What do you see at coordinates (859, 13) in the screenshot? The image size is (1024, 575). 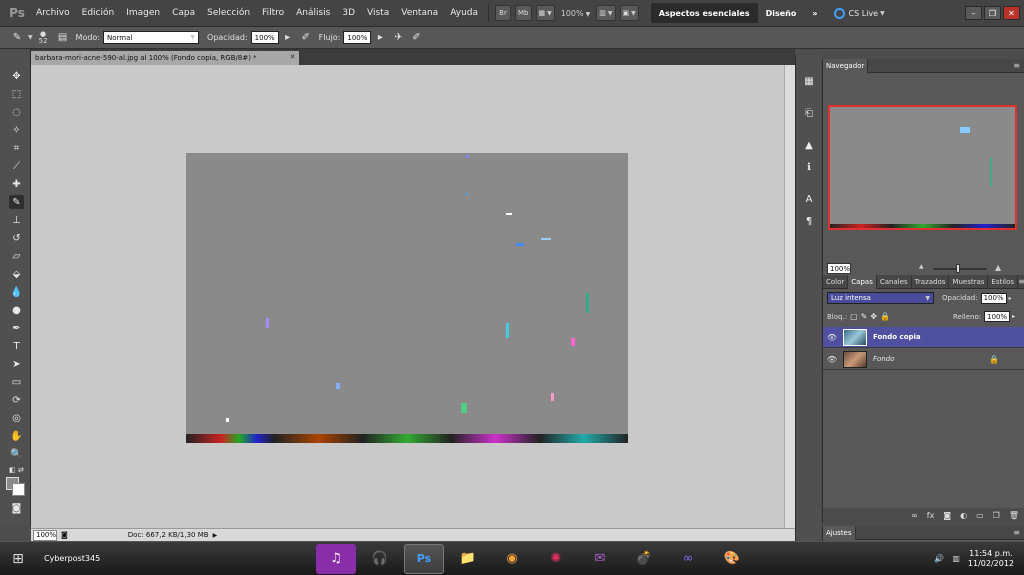 I see `cs-live-button: CS Live ▼` at bounding box center [859, 13].